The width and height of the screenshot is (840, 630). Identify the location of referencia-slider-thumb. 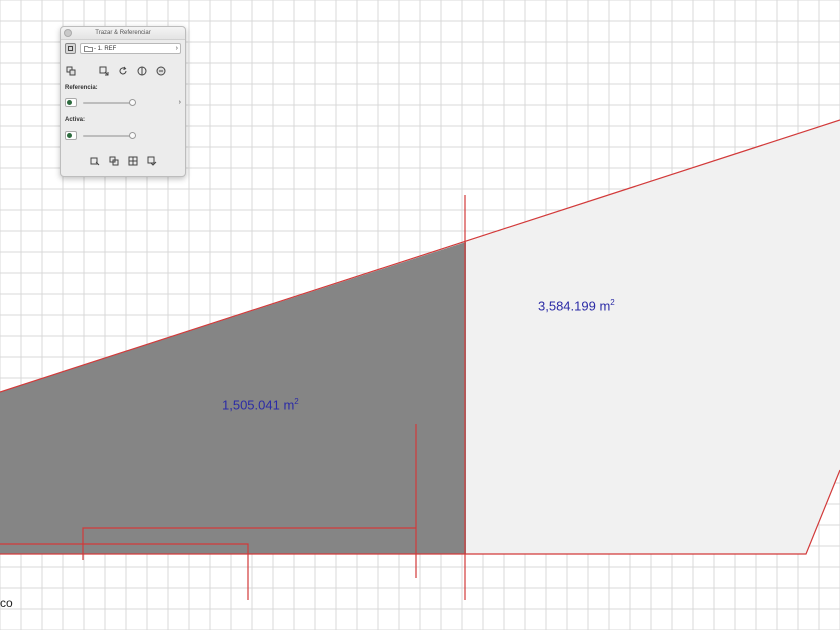
(132, 102).